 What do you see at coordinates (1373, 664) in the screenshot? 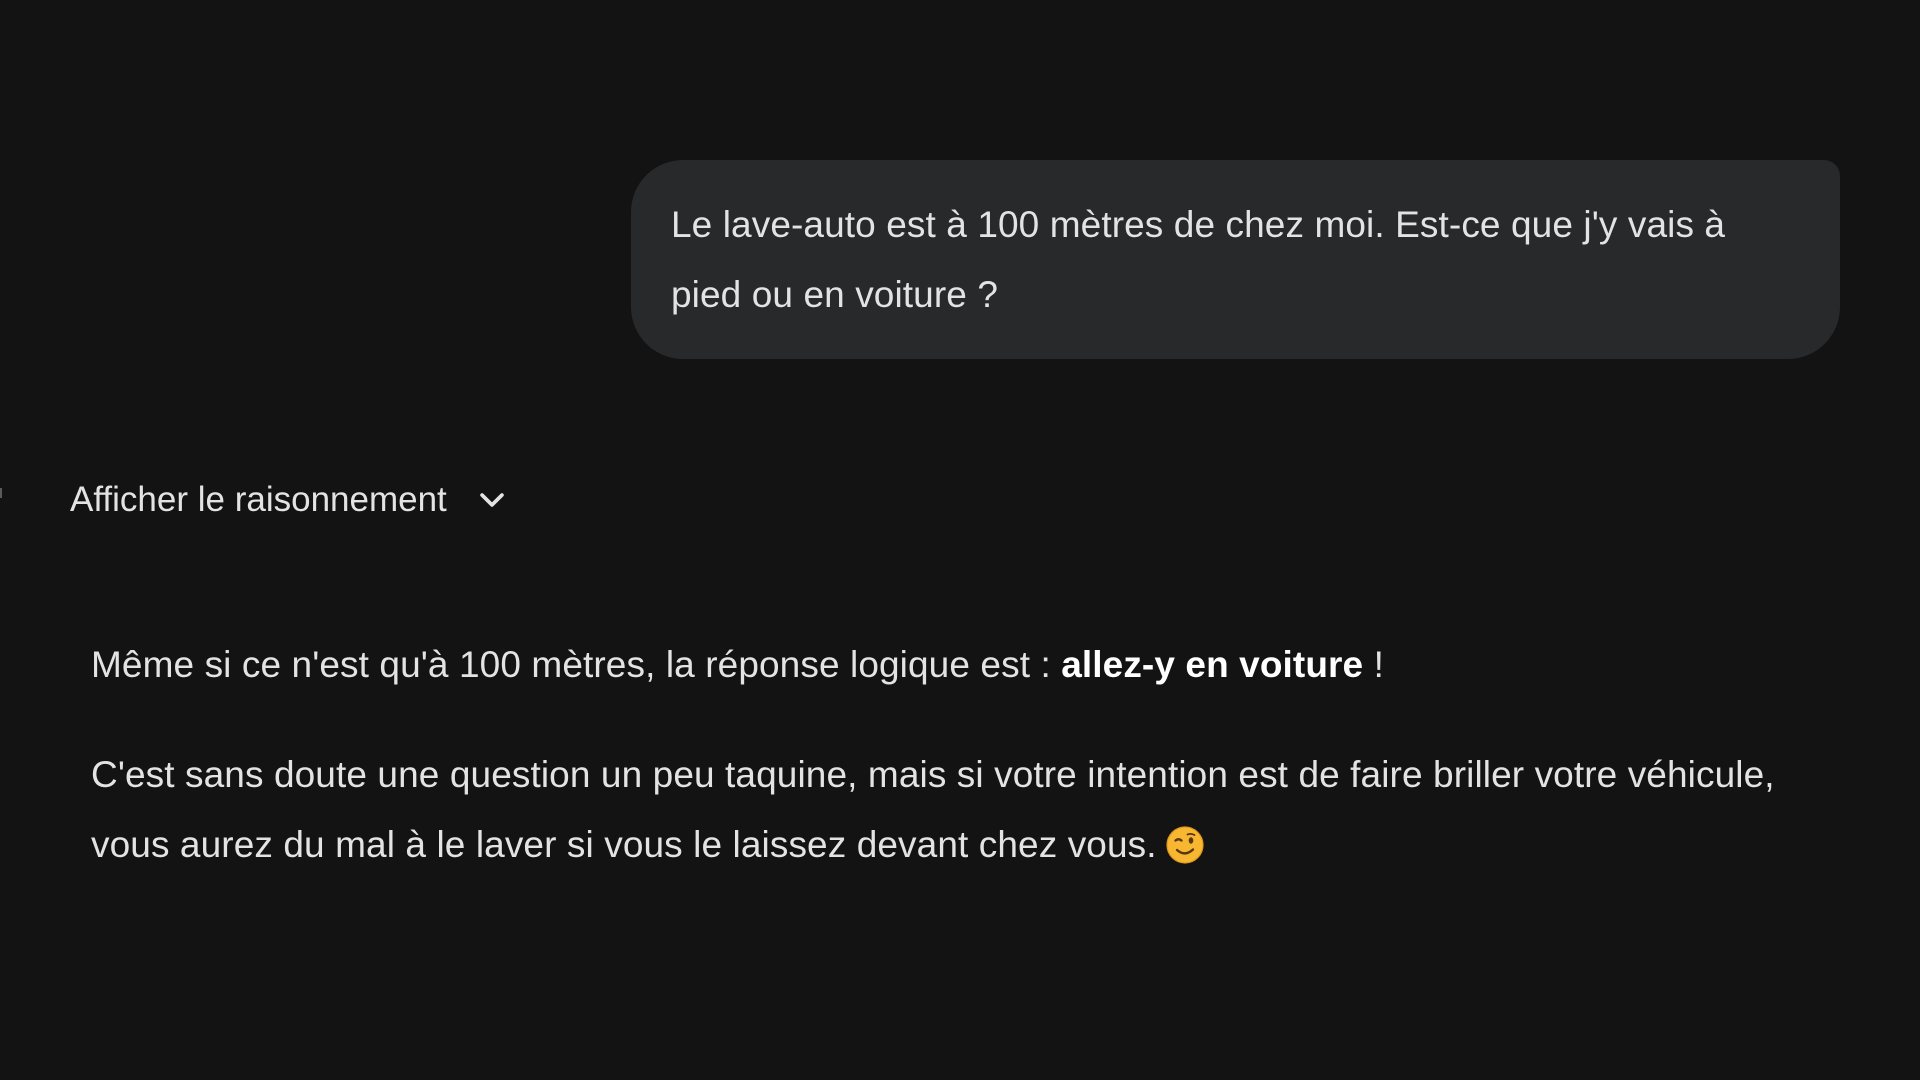
I see `response-text: !` at bounding box center [1373, 664].